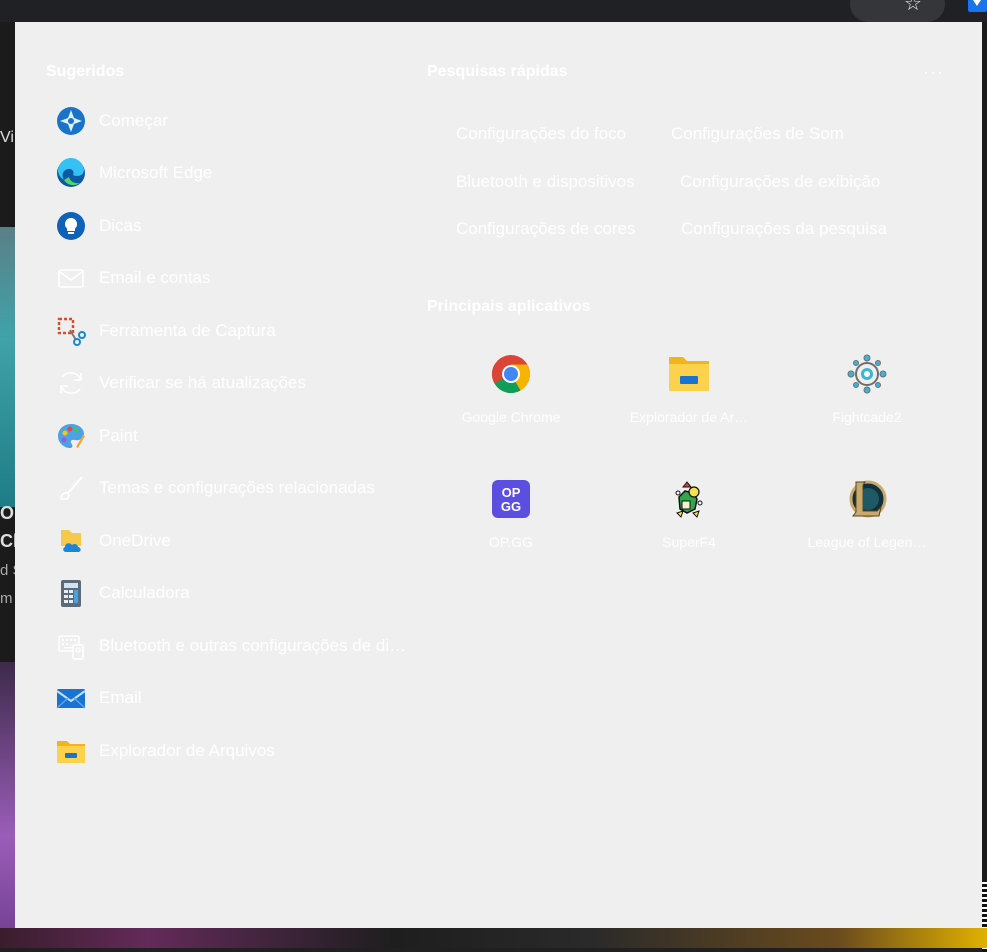 The height and width of the screenshot is (952, 987). I want to click on devices-icon, so click(71, 646).